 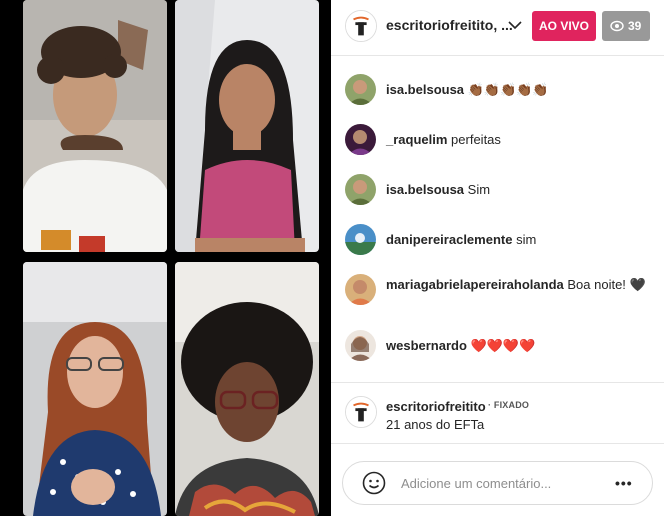 I want to click on comment-input, so click(x=501, y=483).